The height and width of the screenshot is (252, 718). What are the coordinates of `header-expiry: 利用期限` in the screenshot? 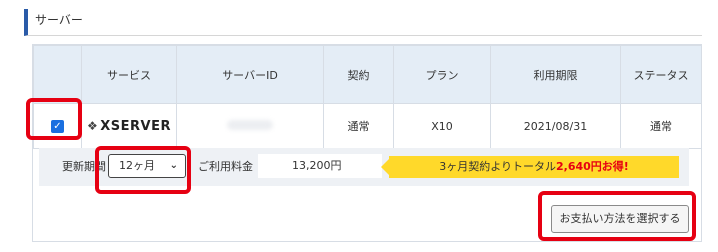 It's located at (555, 74).